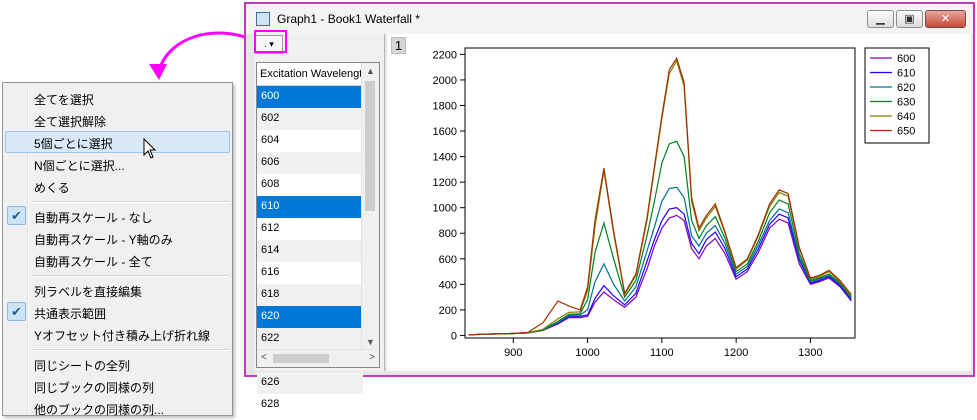 Image resolution: width=977 pixels, height=420 pixels. What do you see at coordinates (906, 103) in the screenshot?
I see `legend-label: 630` at bounding box center [906, 103].